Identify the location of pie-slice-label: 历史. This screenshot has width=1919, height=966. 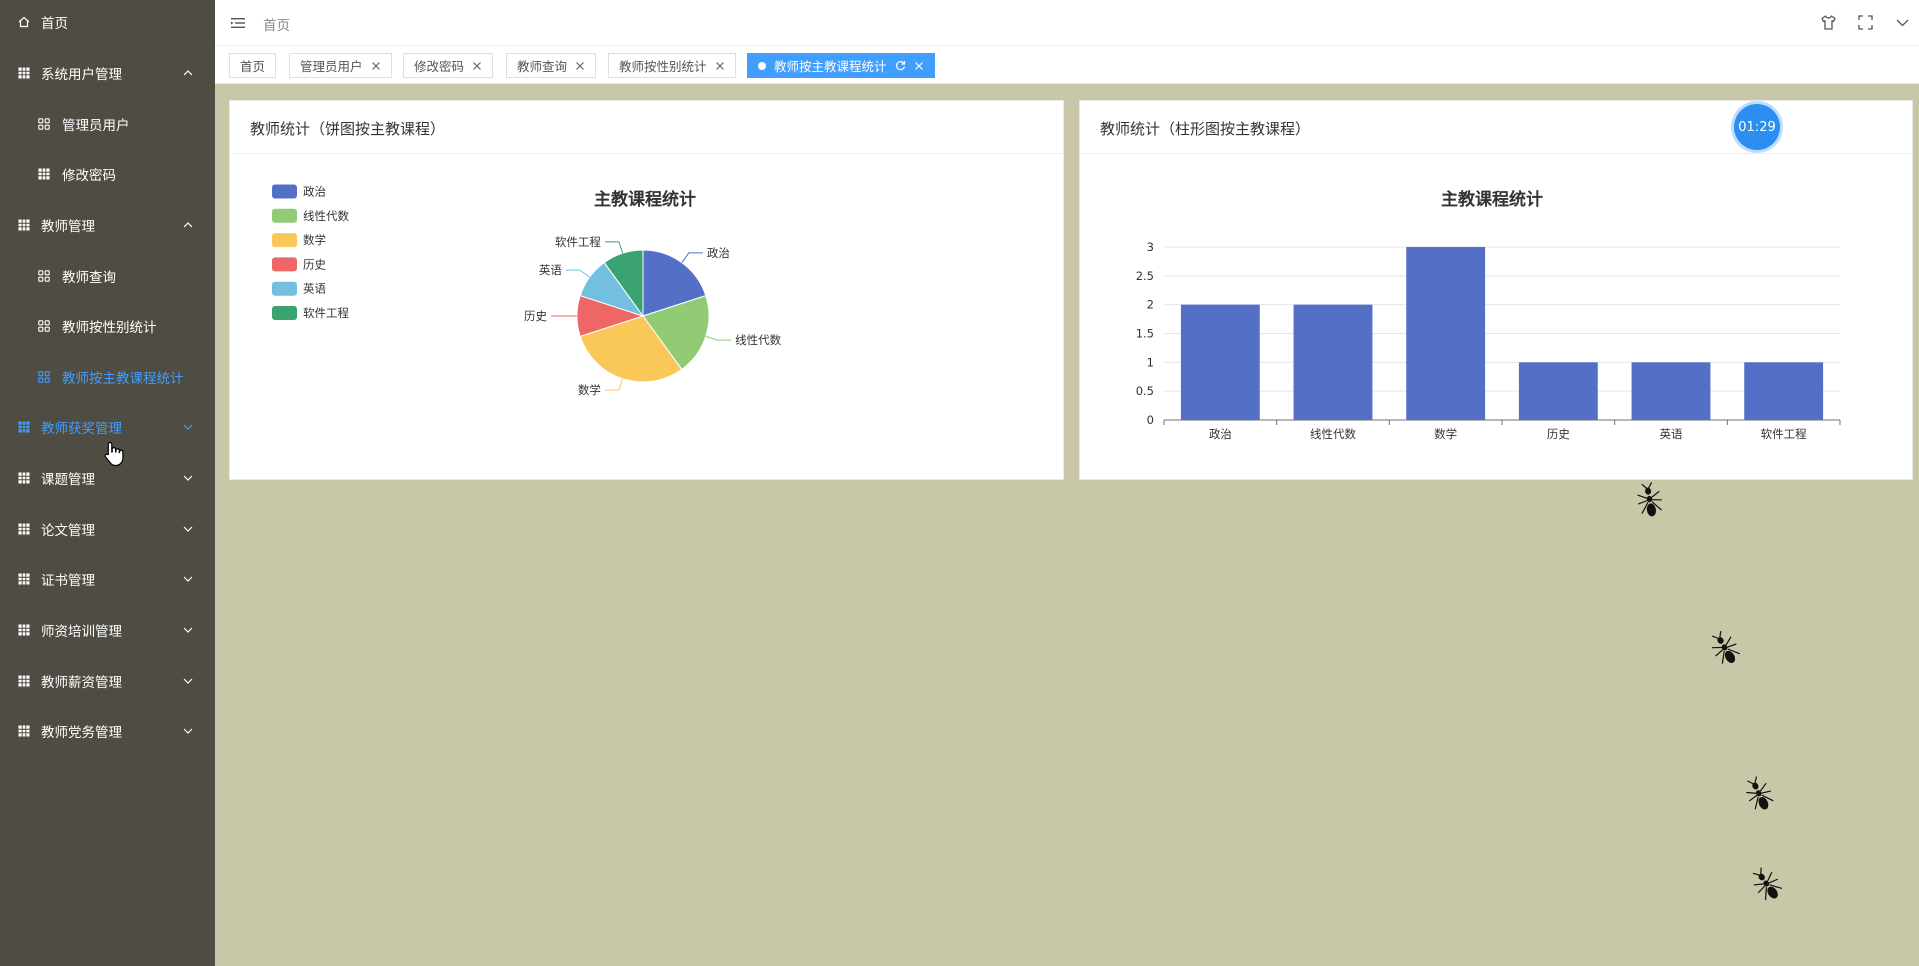
(535, 316).